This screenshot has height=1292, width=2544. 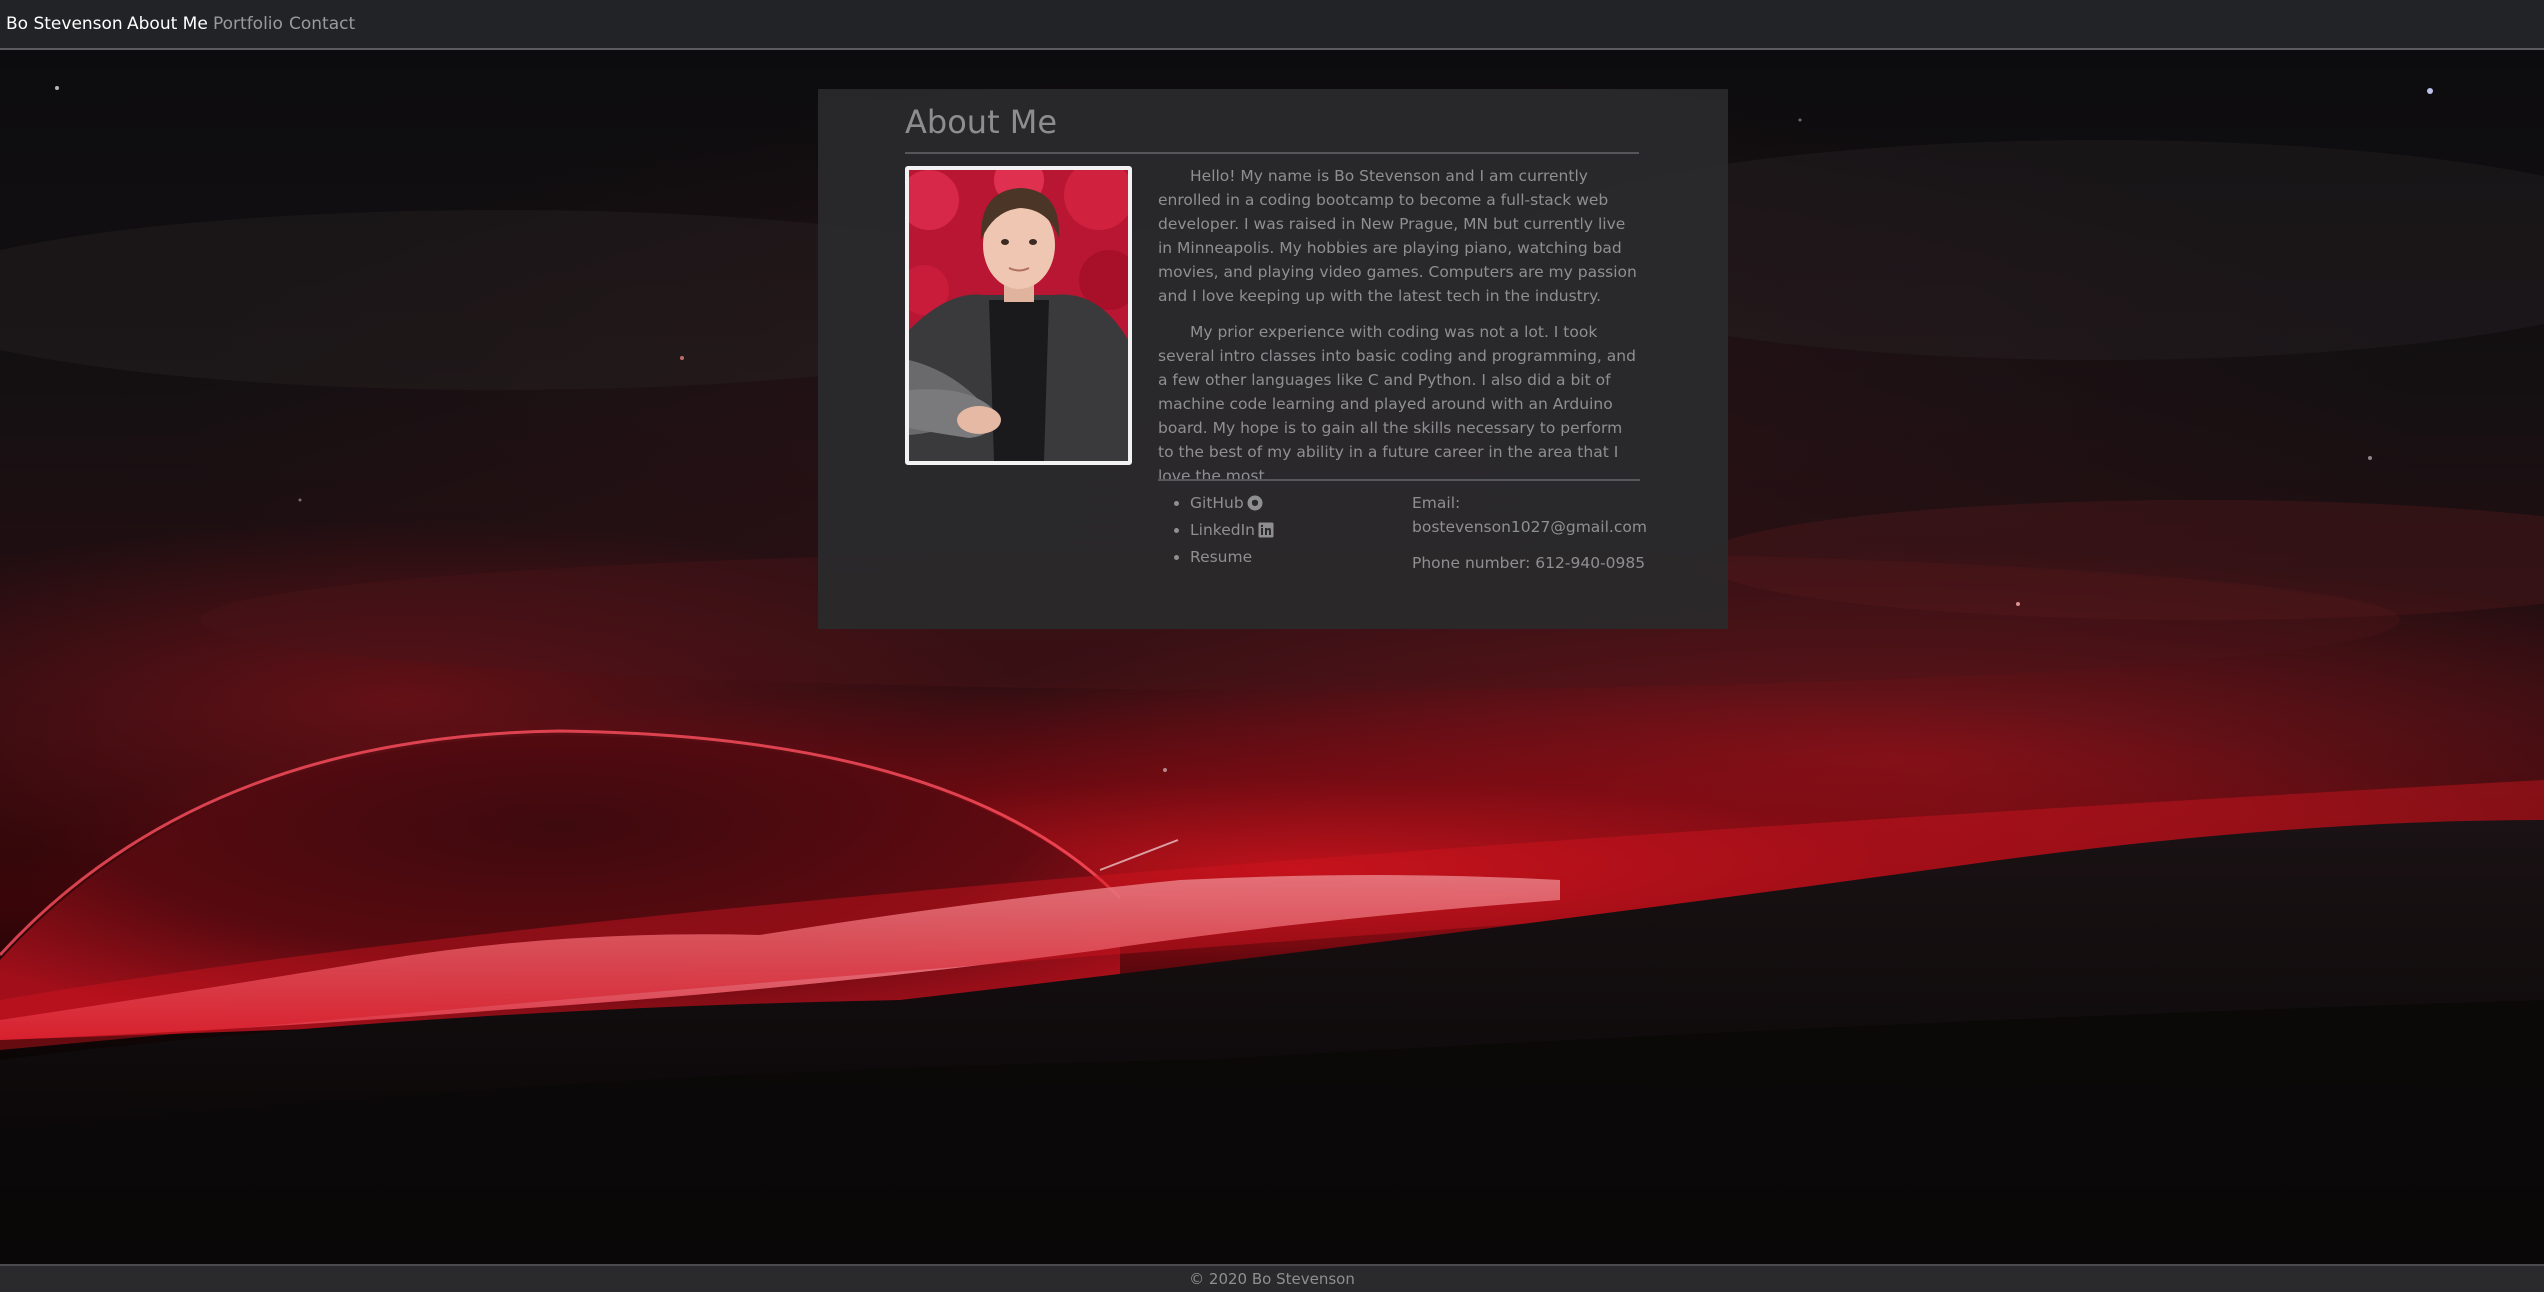 I want to click on list-item: LinkedIn, so click(x=1232, y=531).